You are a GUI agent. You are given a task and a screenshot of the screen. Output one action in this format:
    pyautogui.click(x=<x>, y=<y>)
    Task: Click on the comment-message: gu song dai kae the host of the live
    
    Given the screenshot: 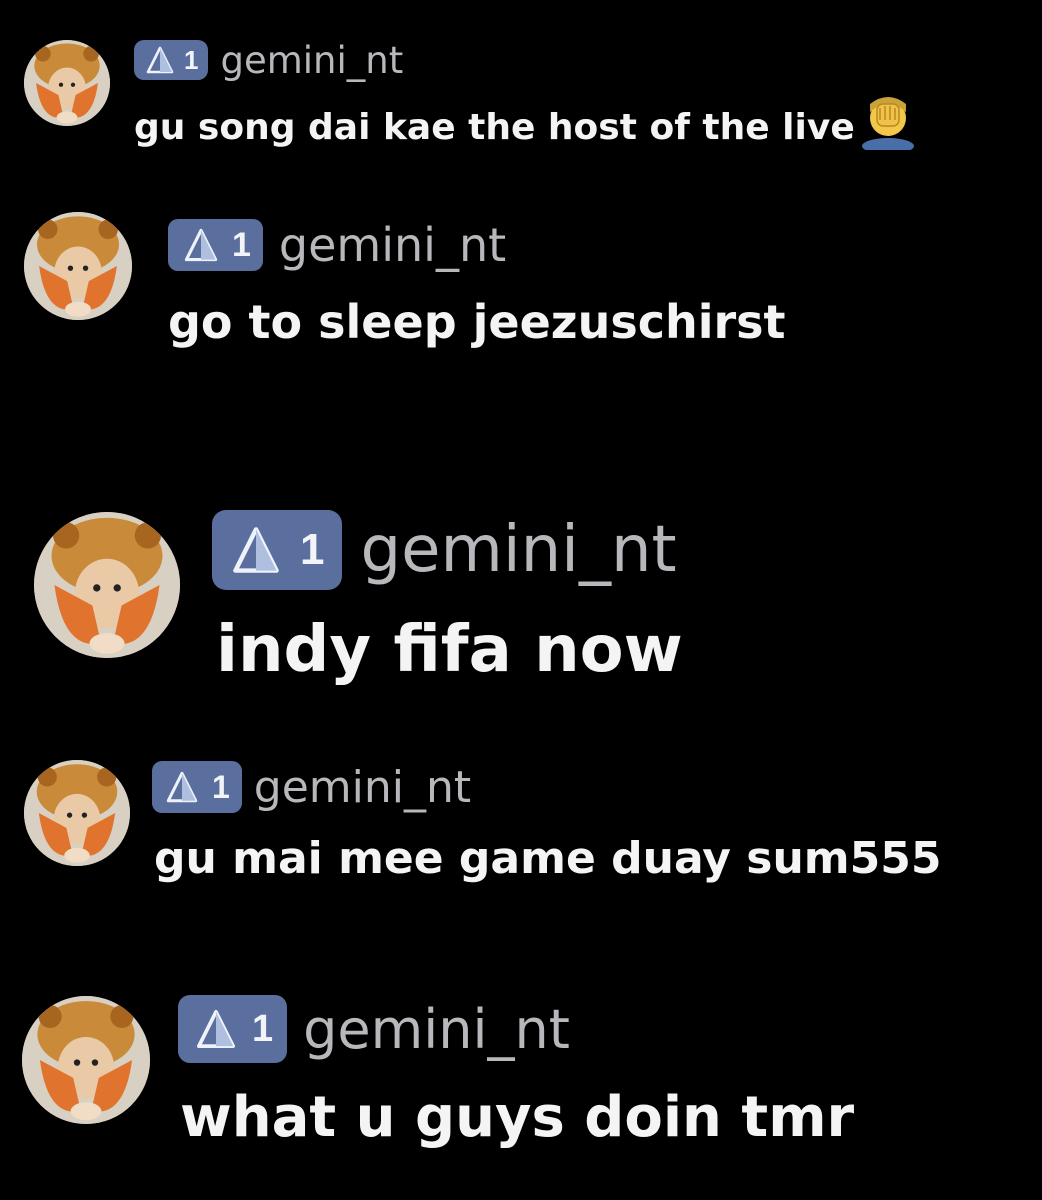 What is the action you would take?
    pyautogui.click(x=525, y=129)
    